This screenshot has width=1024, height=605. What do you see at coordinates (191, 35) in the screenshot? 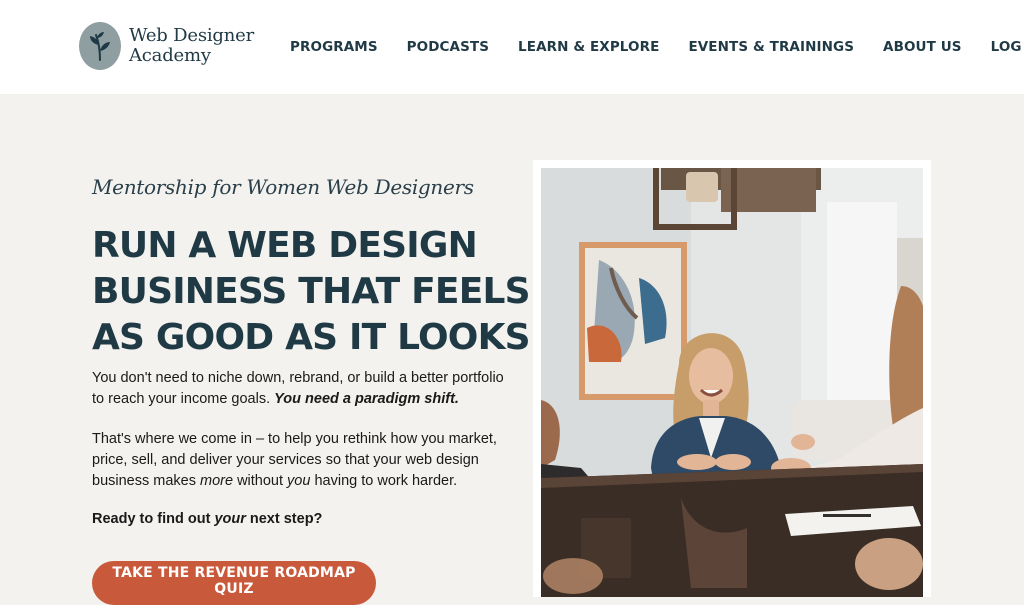
I see `logo-line-1: Web Designer` at bounding box center [191, 35].